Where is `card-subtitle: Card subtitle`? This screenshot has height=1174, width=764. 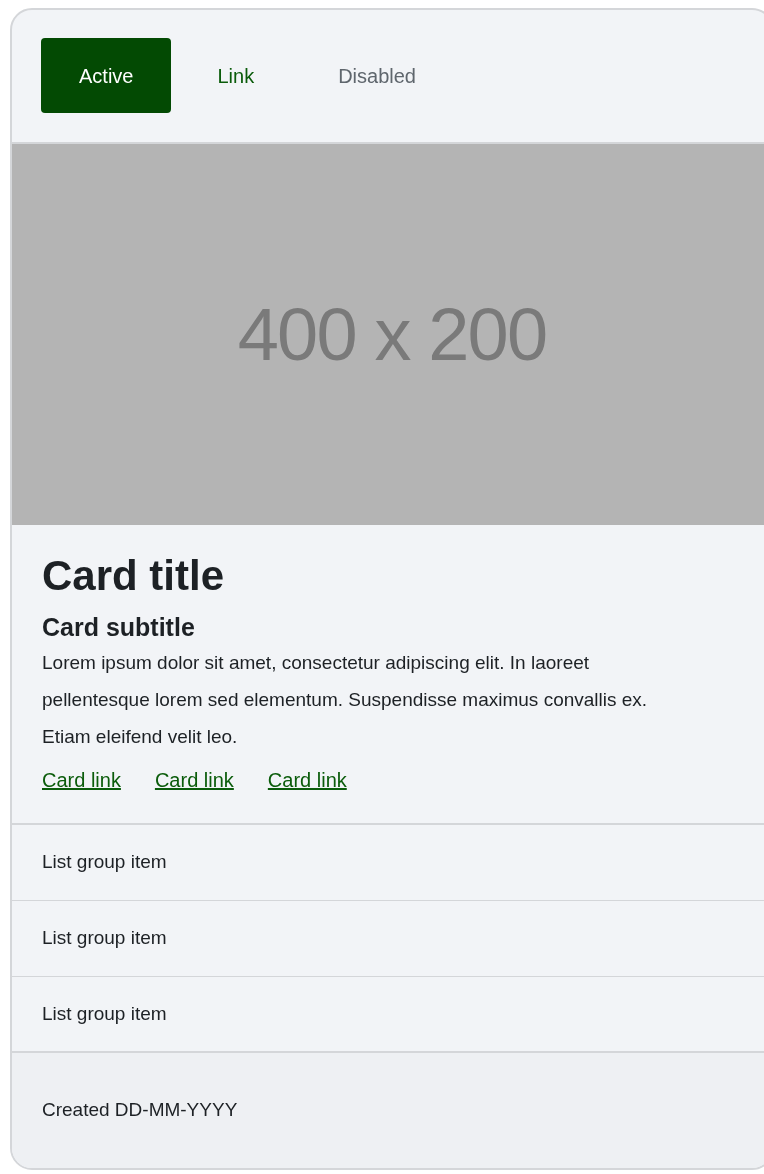 card-subtitle: Card subtitle is located at coordinates (119, 628).